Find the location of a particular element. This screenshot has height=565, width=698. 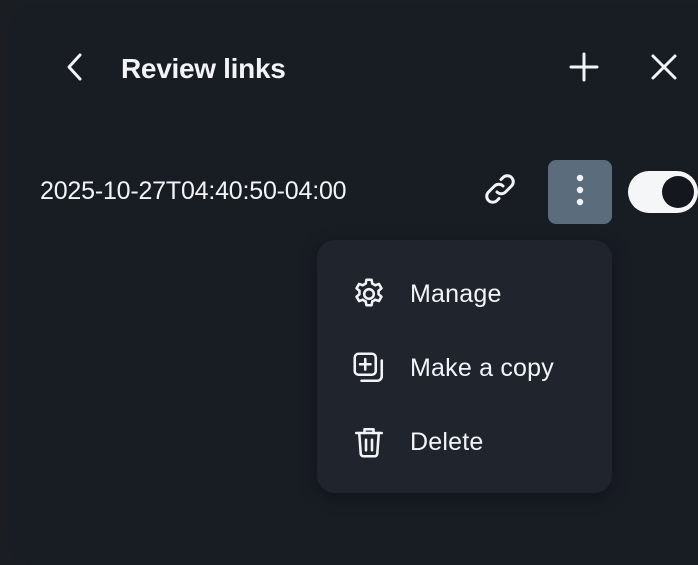

chevron-left-icon is located at coordinates (75, 69).